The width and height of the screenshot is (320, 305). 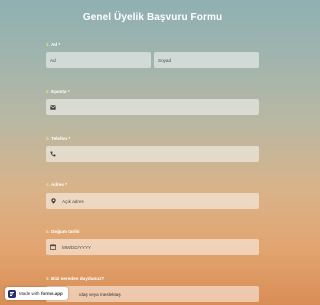 I want to click on question-number: 2., so click(x=48, y=91).